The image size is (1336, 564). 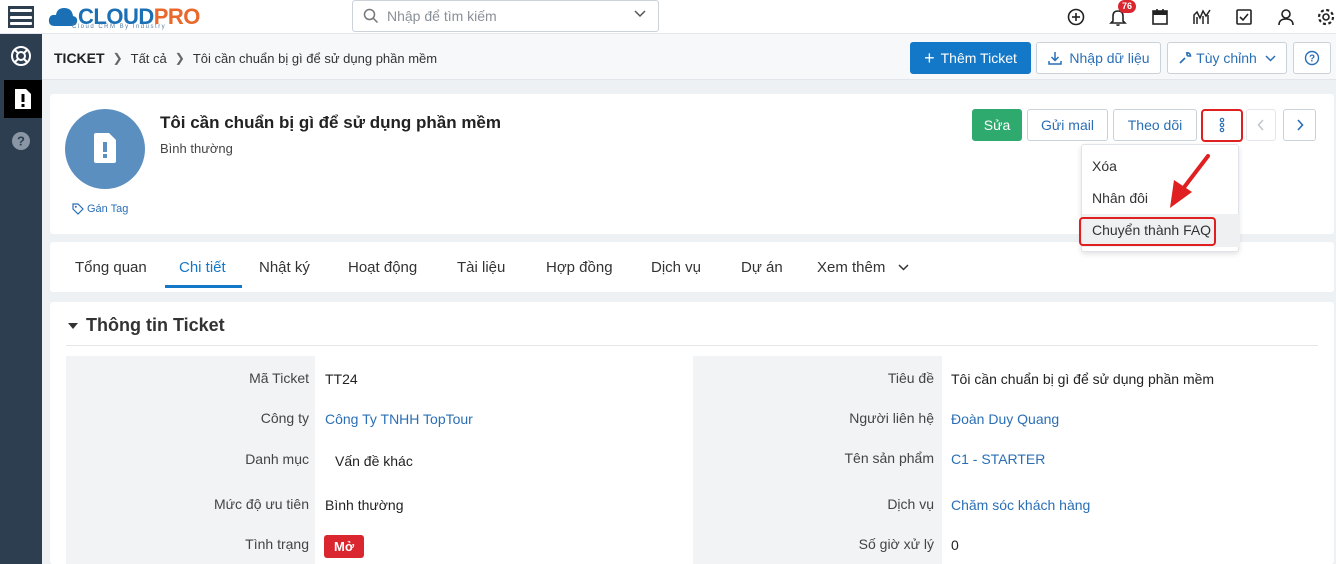 What do you see at coordinates (1020, 505) in the screenshot?
I see `field-value-service: Chăm sóc khách hàng` at bounding box center [1020, 505].